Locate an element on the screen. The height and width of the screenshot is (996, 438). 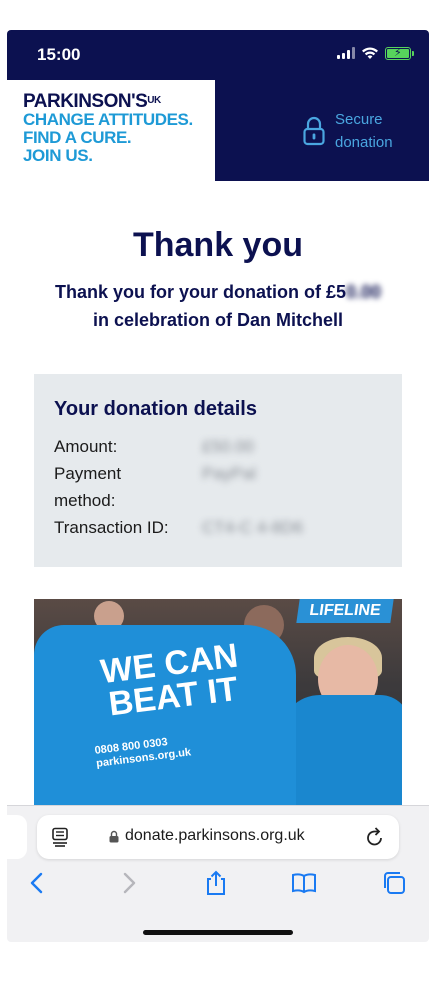
url-text: donate.parkinsons.org.uk is located at coordinates (215, 835).